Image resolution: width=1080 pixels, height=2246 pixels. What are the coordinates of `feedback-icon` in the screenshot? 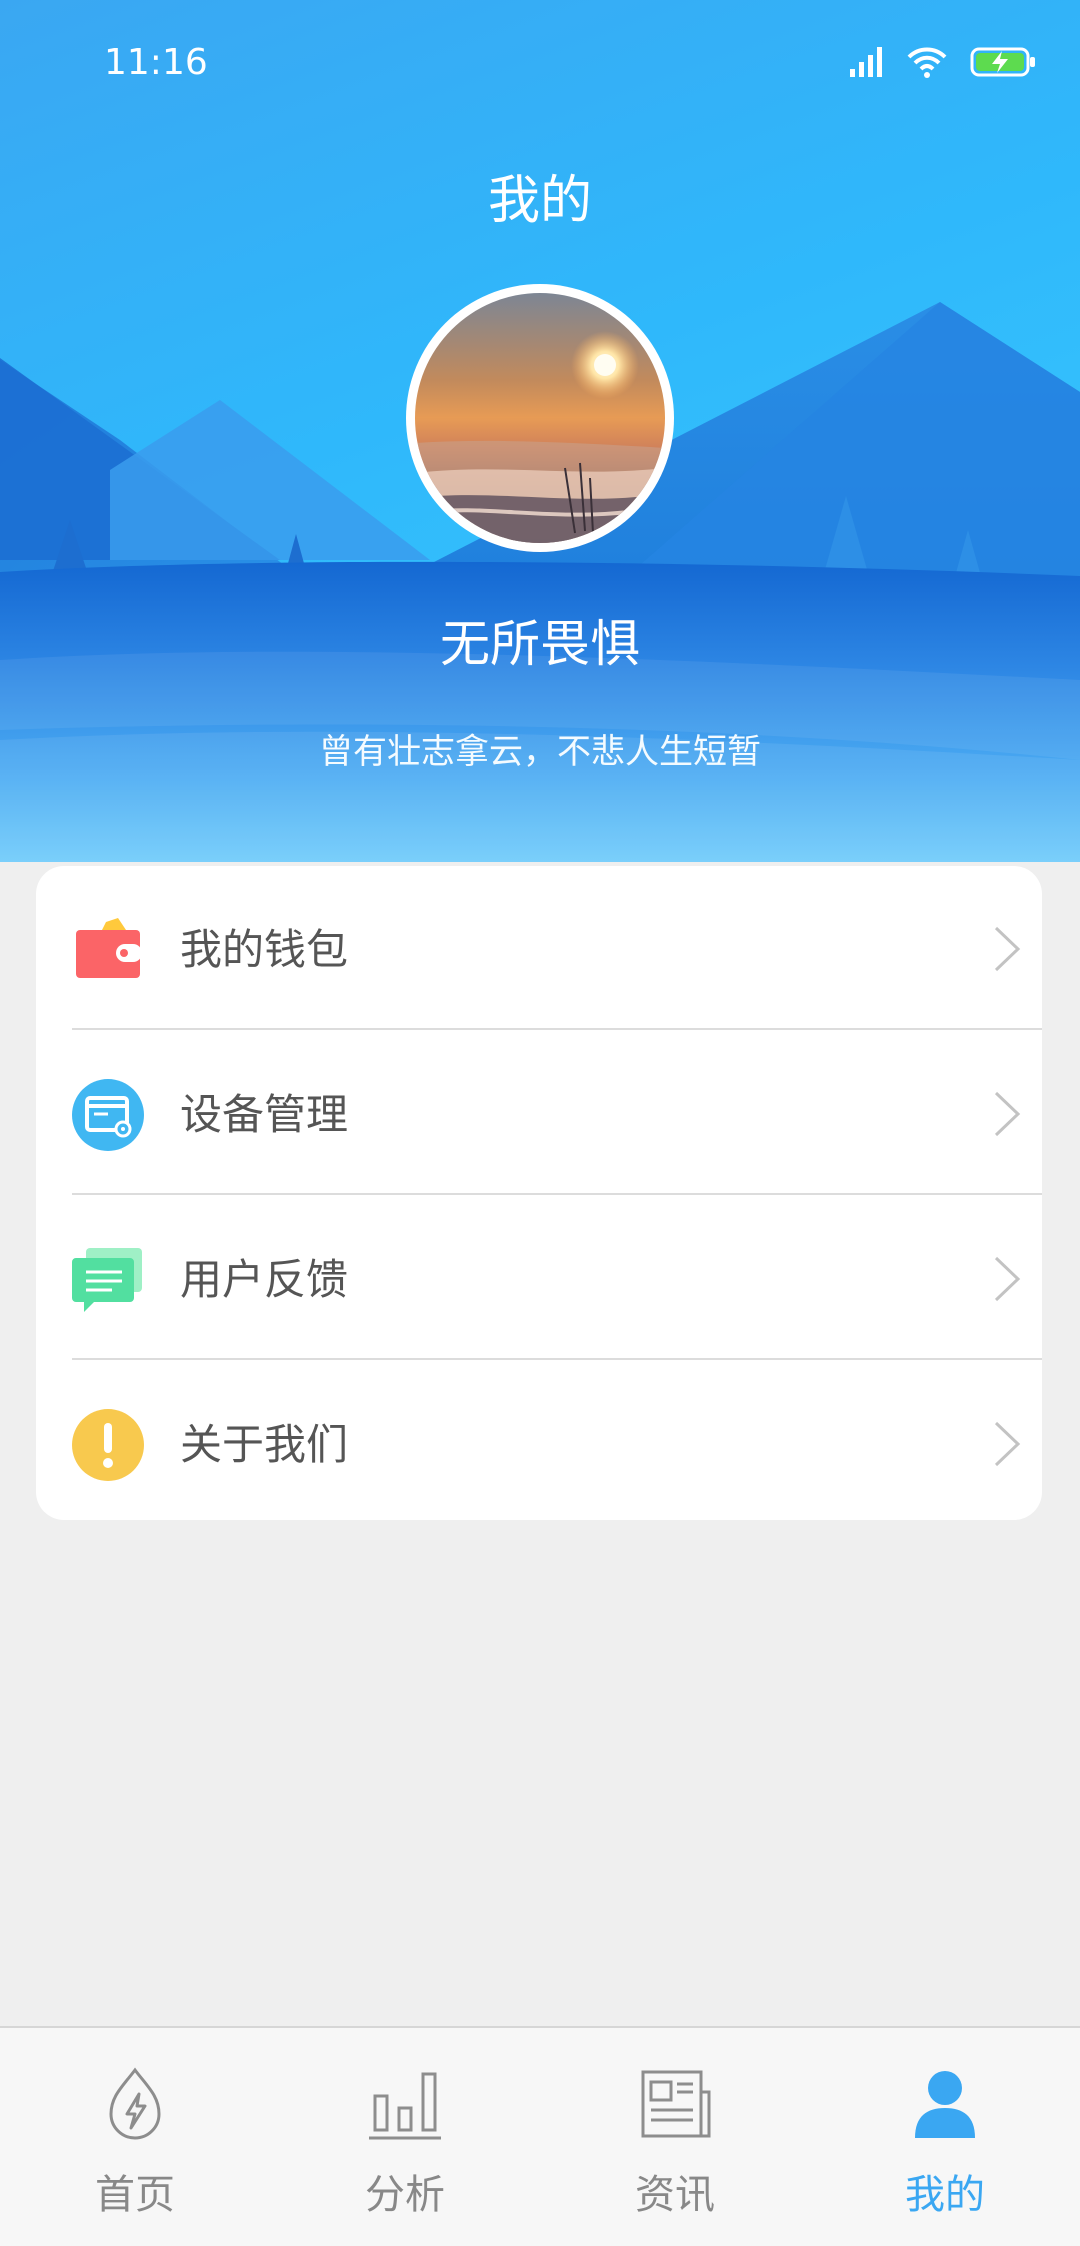 It's located at (108, 1280).